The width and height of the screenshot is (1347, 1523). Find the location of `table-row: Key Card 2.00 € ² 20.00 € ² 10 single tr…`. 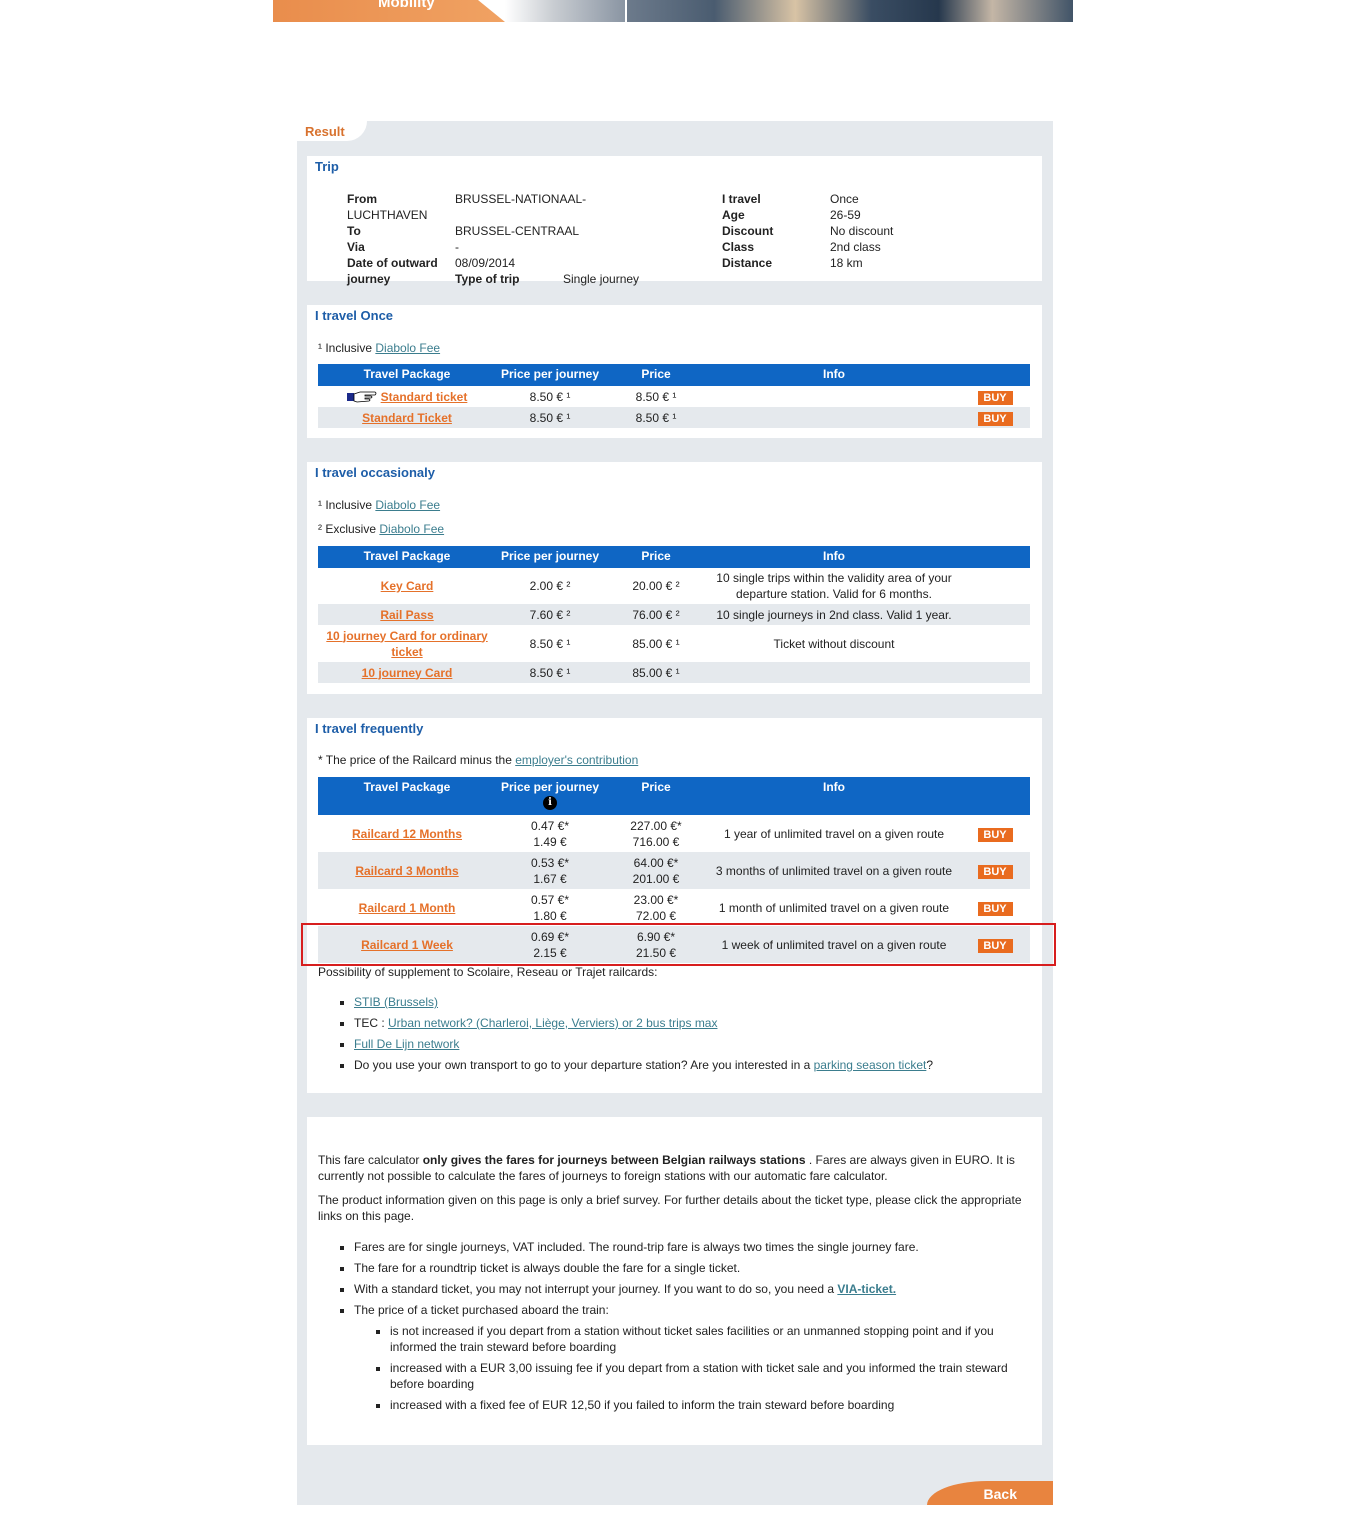

table-row: Key Card 2.00 € ² 20.00 € ² 10 single tr… is located at coordinates (666, 586).